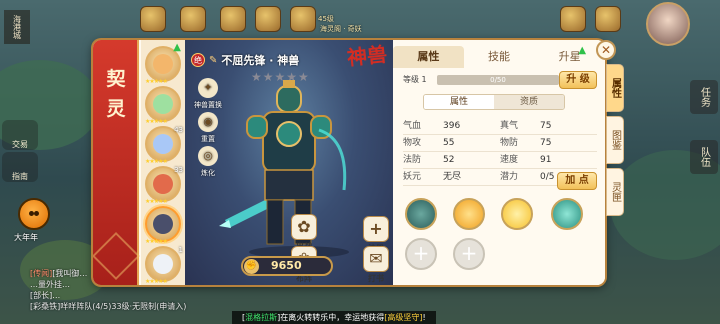  Describe the element at coordinates (367, 56) in the screenshot. I see `divine-beast-mark: 神兽` at that location.